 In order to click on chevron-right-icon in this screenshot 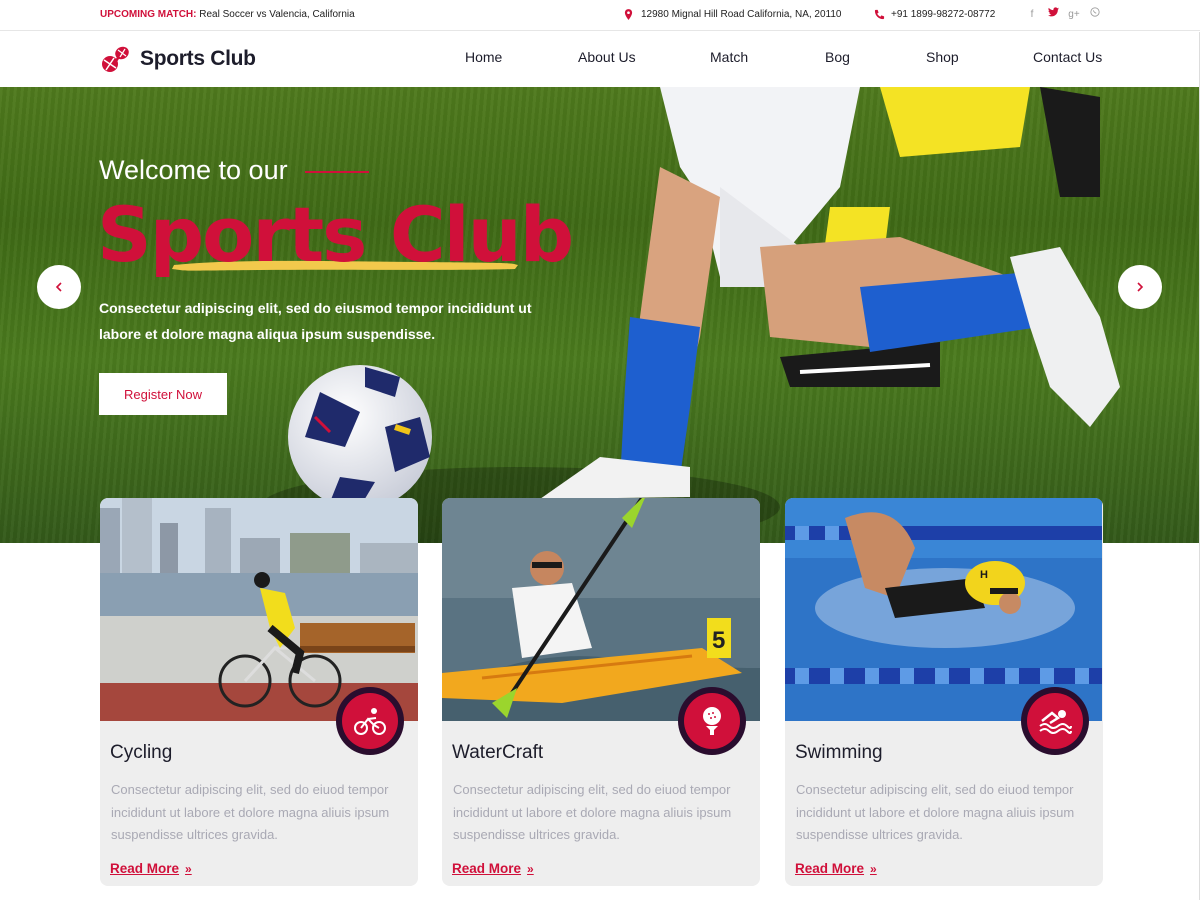, I will do `click(1140, 287)`.